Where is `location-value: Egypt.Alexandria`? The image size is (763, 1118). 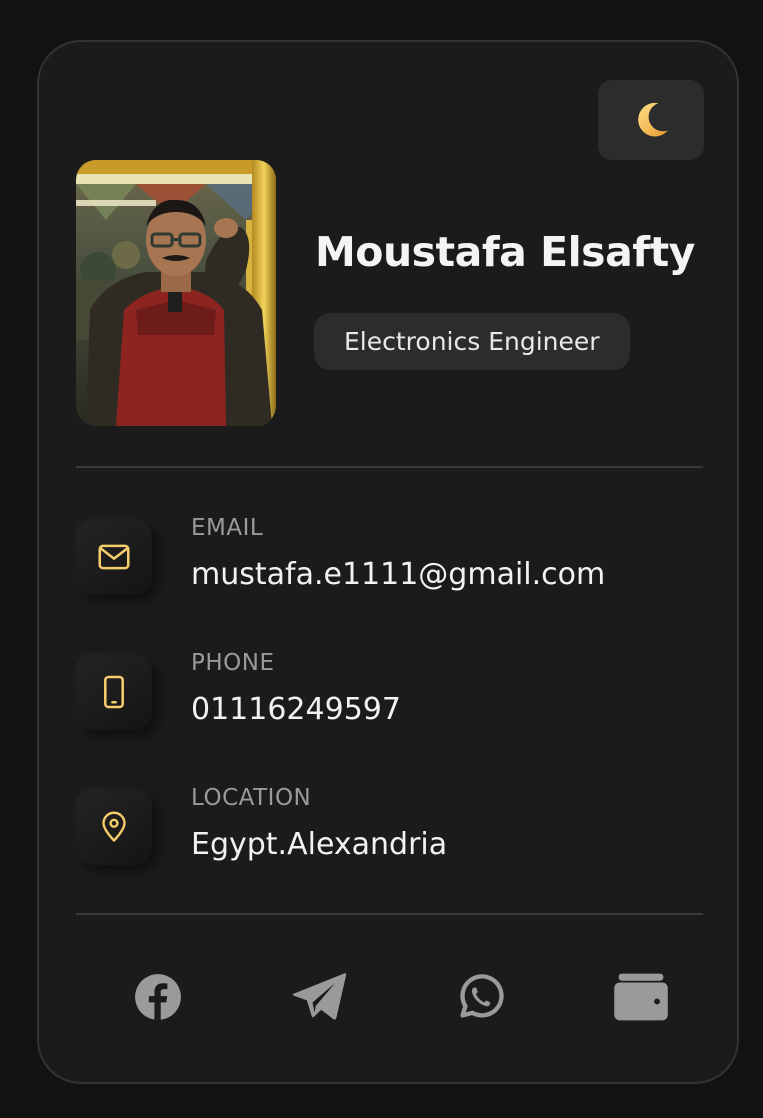
location-value: Egypt.Alexandria is located at coordinates (319, 844).